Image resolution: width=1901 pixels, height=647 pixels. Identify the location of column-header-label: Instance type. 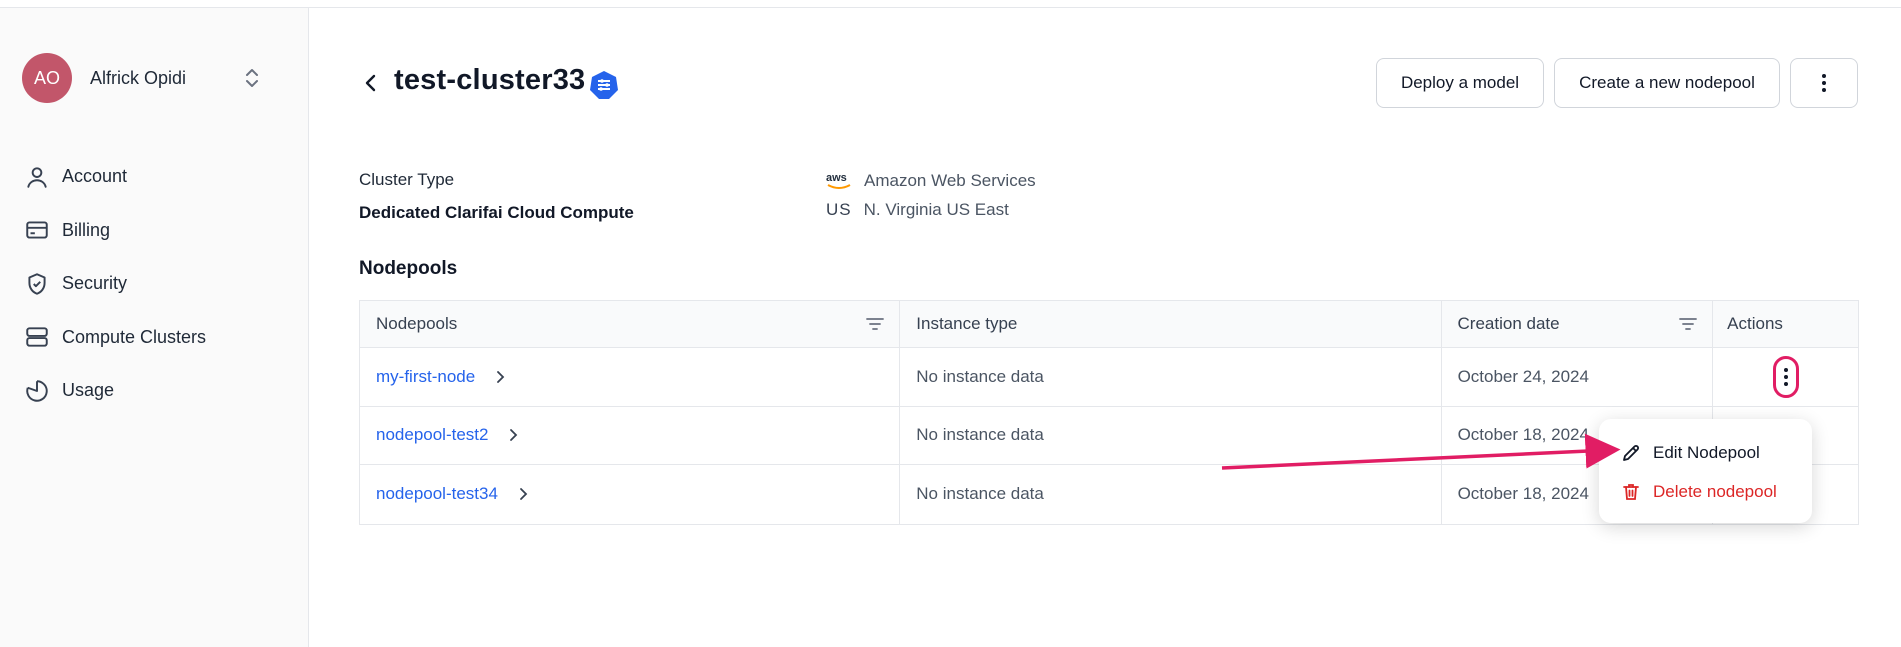
(967, 323).